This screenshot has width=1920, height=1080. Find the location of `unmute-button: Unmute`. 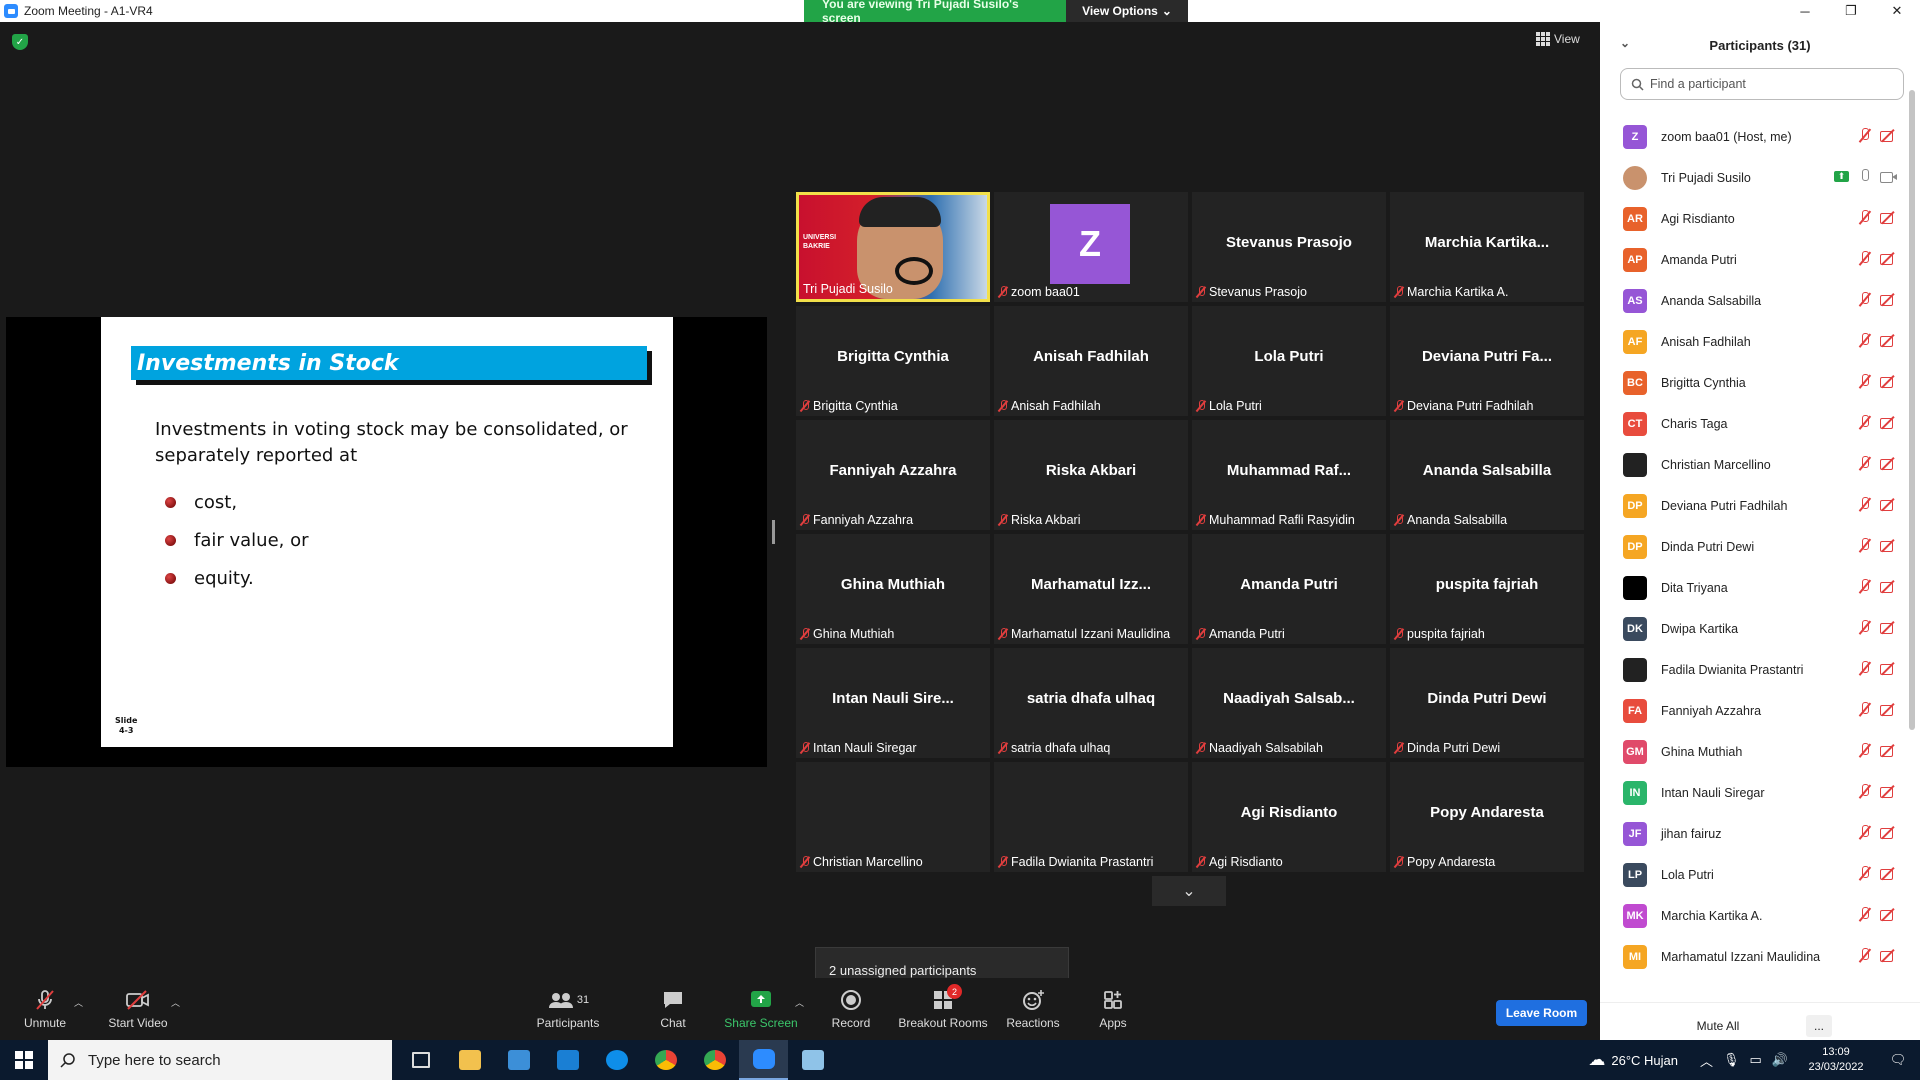

unmute-button: Unmute is located at coordinates (45, 1009).